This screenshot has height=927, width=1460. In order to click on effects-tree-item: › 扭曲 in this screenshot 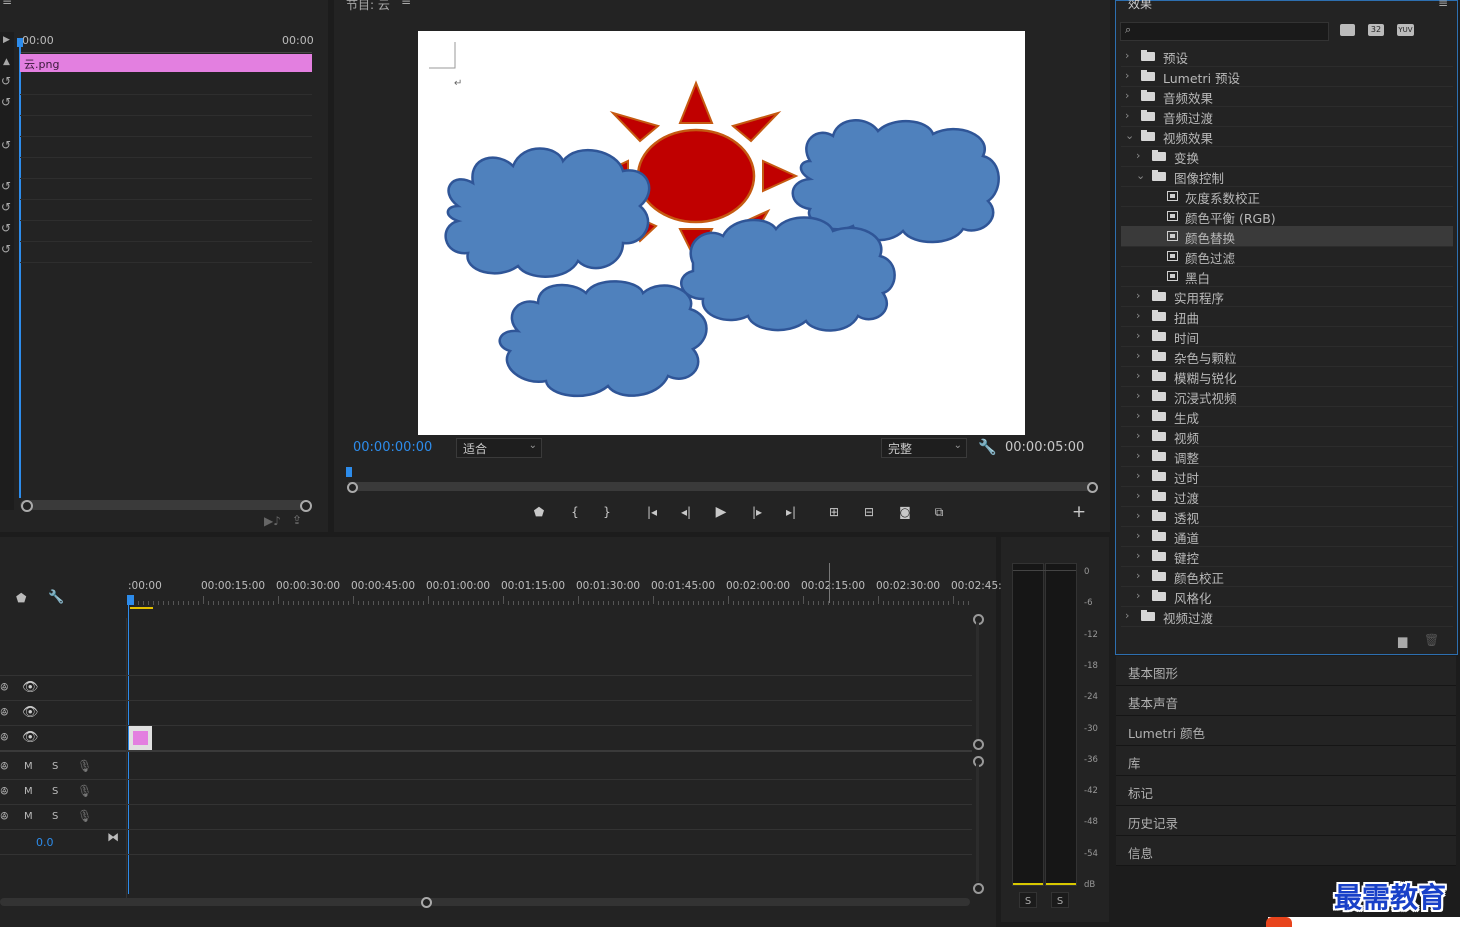, I will do `click(1287, 316)`.